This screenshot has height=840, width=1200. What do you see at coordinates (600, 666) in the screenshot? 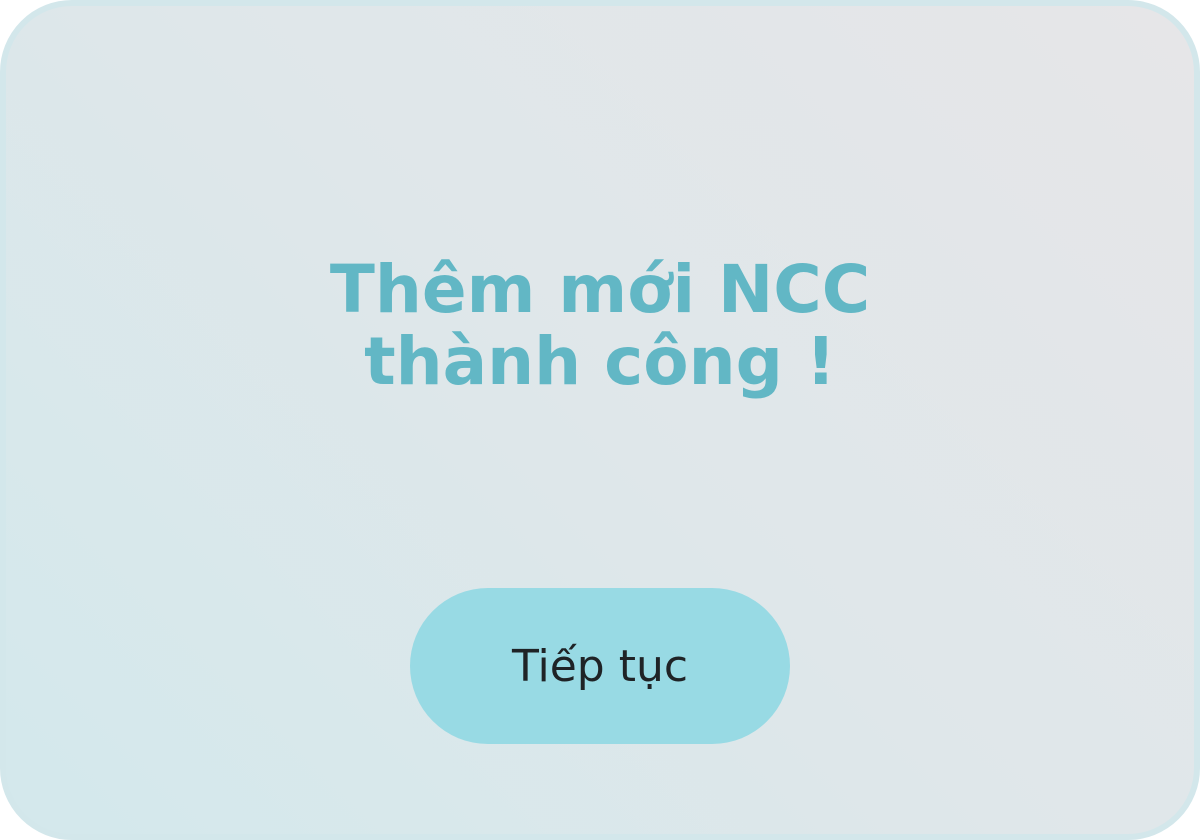
I see `continue-button: Tiếp tục` at bounding box center [600, 666].